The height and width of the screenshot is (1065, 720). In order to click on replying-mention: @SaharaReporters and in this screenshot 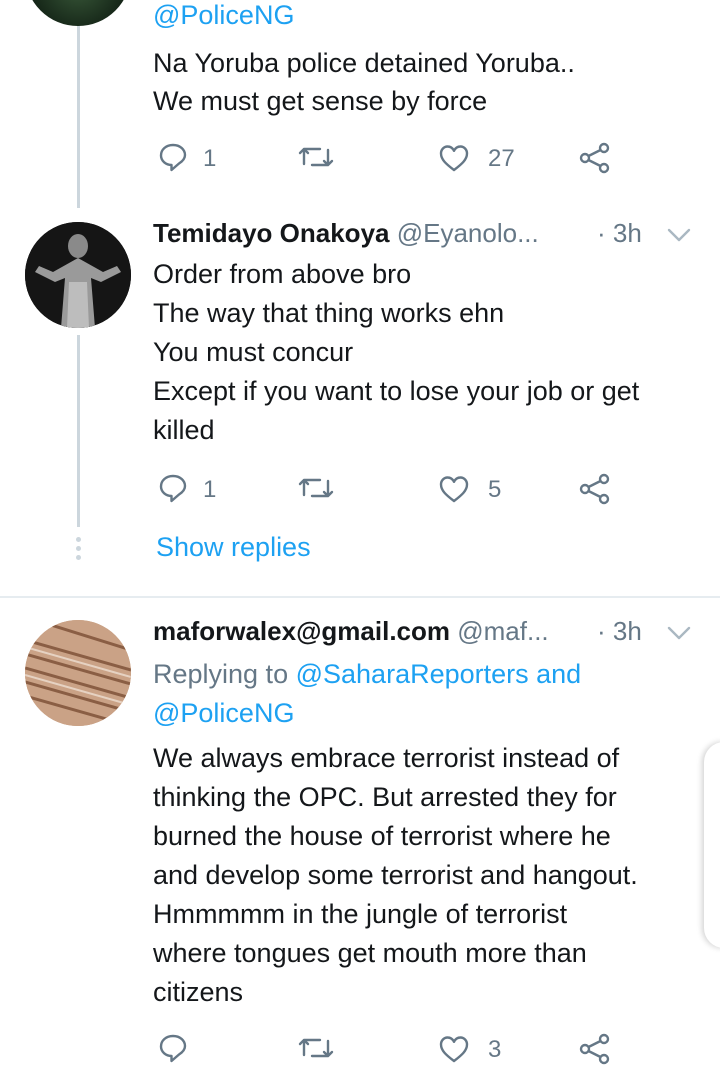, I will do `click(439, 674)`.